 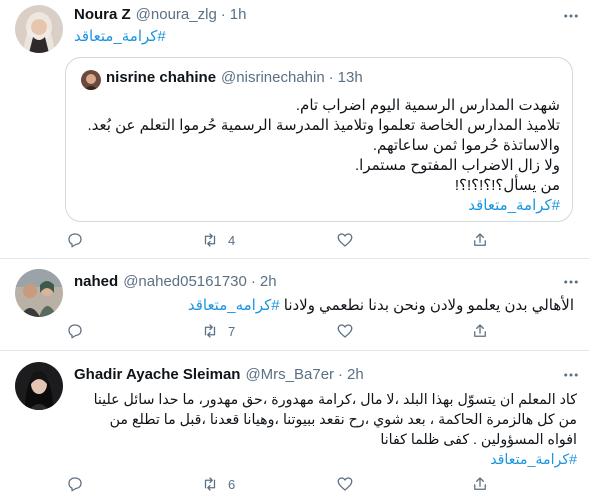 I want to click on user-handle: @nahed05161730, so click(x=185, y=281).